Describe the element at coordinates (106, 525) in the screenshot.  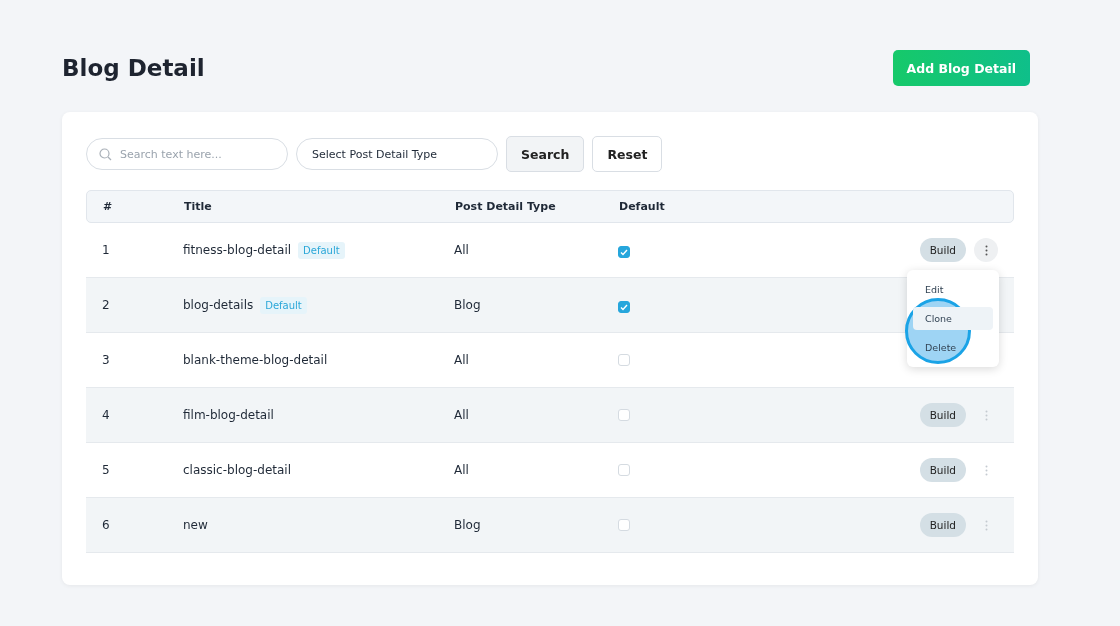
I see `row-index: 6` at that location.